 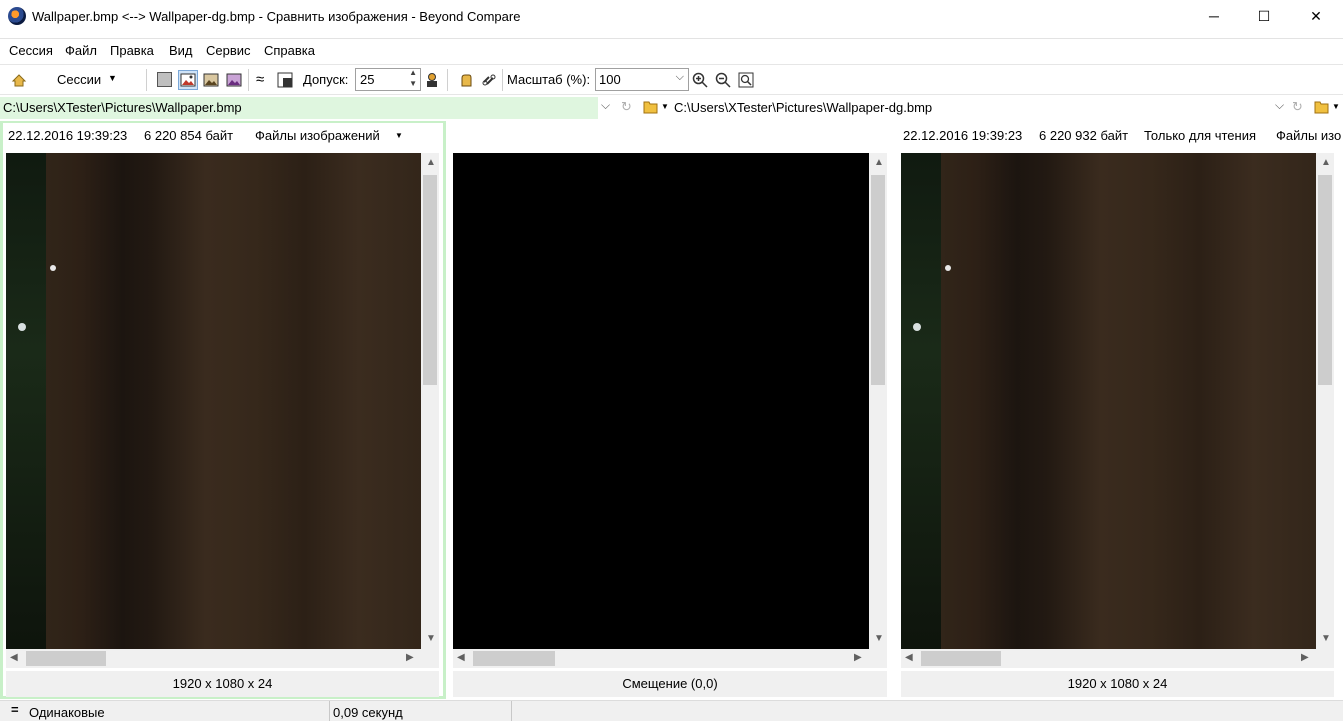 I want to click on menu-tools: Сервис, so click(x=228, y=50).